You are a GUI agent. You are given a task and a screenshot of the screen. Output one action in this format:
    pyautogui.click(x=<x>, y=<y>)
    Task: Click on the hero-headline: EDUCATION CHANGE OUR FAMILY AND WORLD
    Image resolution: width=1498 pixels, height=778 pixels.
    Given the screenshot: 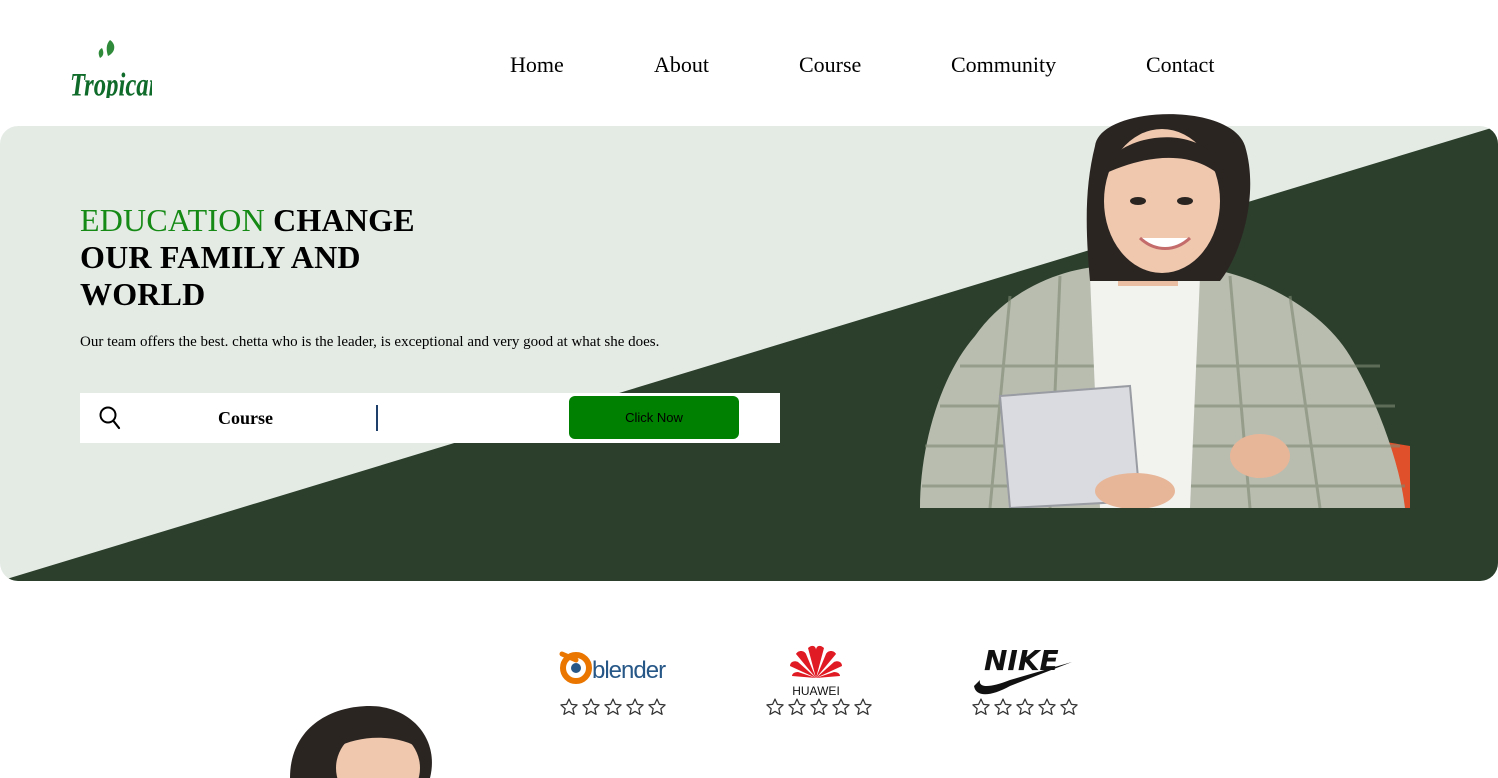 What is the action you would take?
    pyautogui.click(x=270, y=257)
    